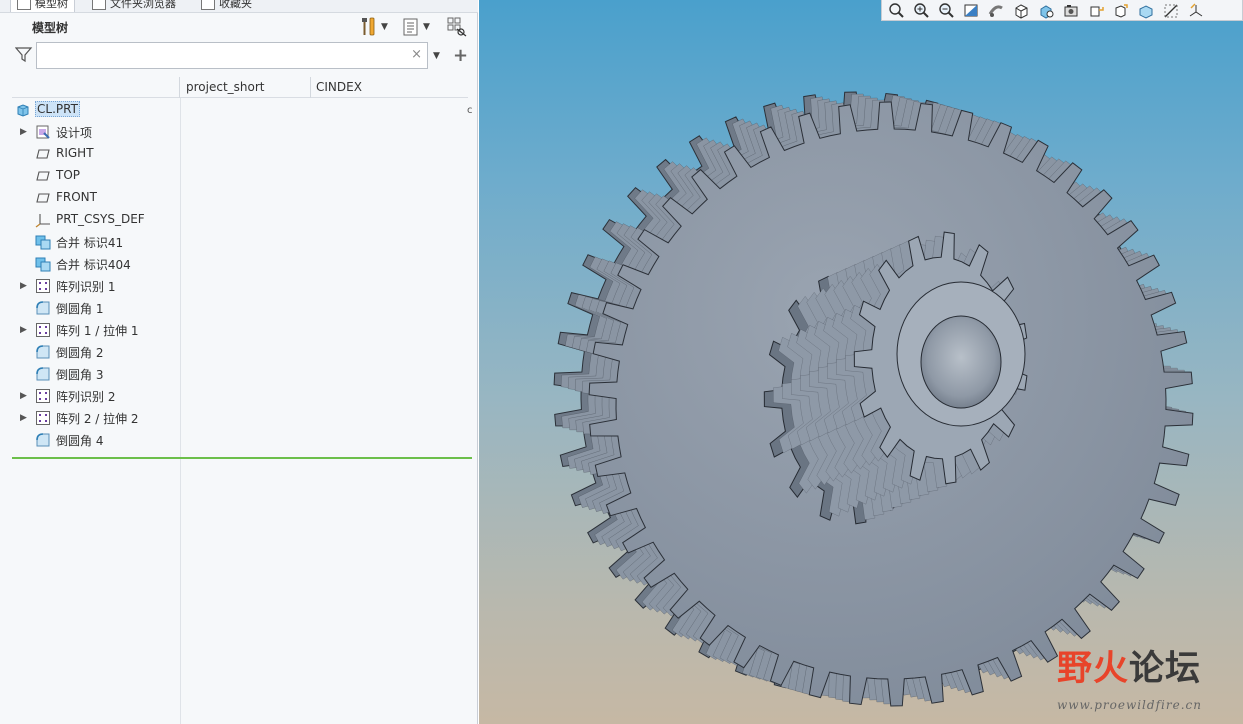  I want to click on tree-node-label: 倒圆角 2, so click(80, 353).